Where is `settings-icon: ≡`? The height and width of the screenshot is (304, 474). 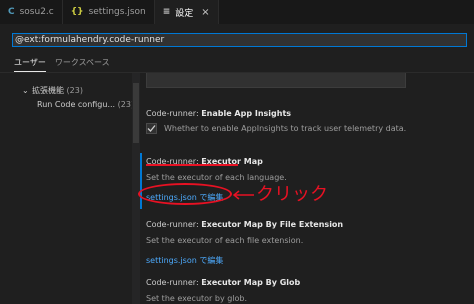 settings-icon: ≡ is located at coordinates (166, 12).